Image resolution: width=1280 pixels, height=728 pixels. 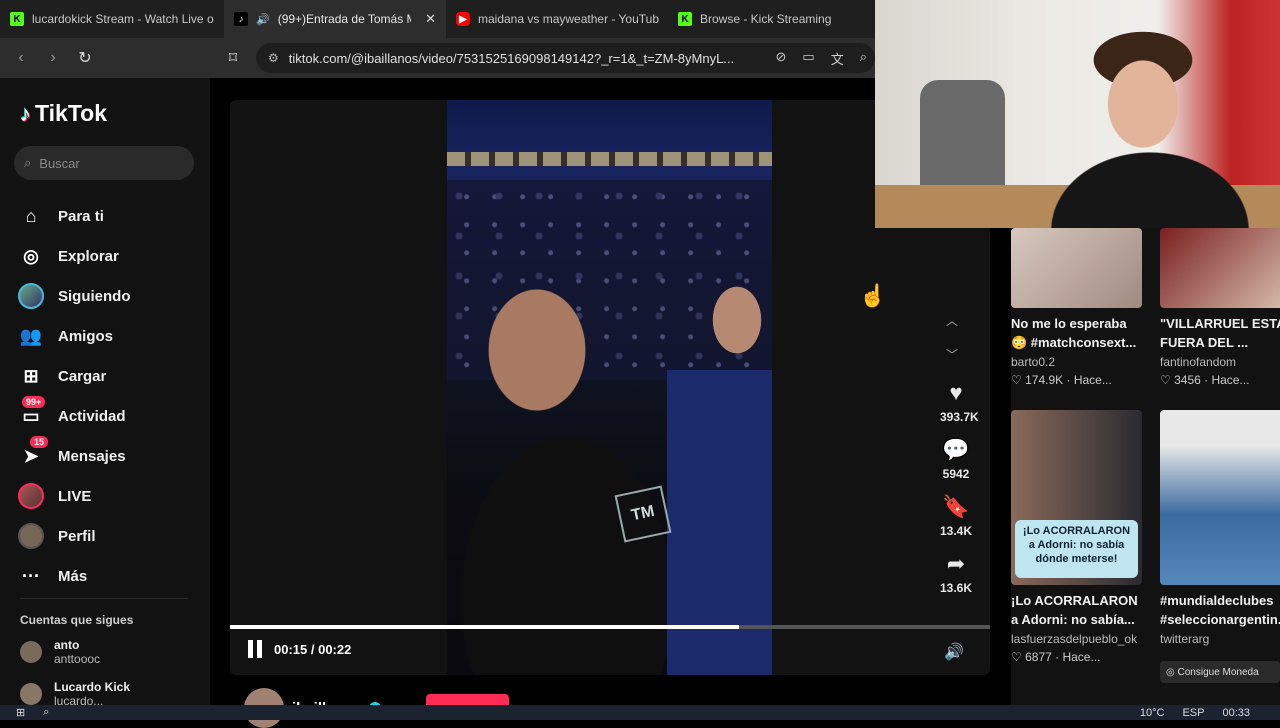 I want to click on save-count: 13.4K, so click(x=956, y=531).